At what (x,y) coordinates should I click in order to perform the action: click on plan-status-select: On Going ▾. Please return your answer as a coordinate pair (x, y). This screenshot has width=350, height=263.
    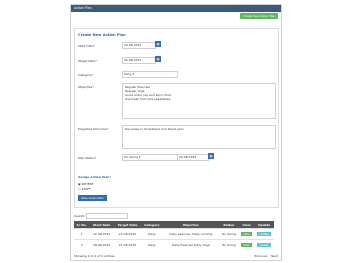
    Looking at the image, I should click on (150, 157).